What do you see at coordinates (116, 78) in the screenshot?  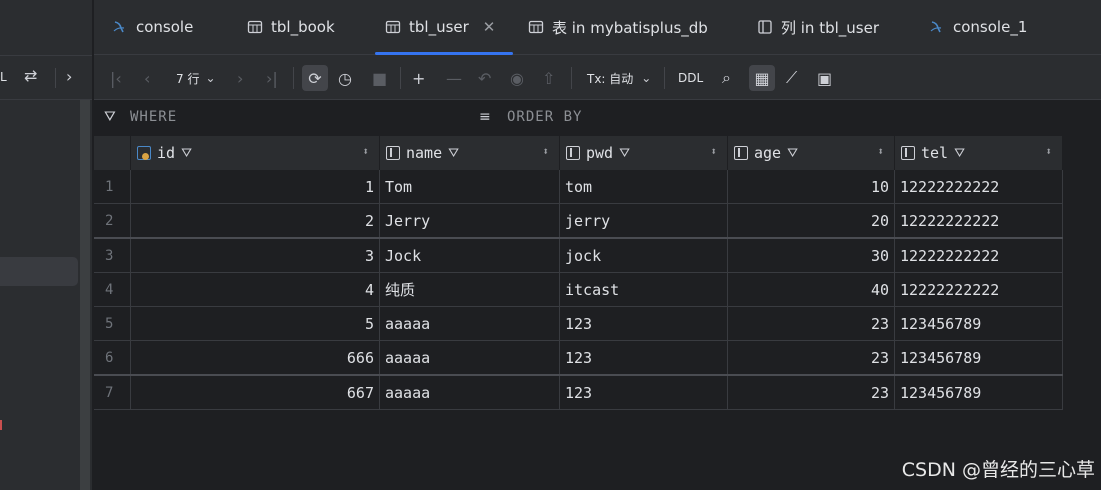 I see `first-page-icon: |‹` at bounding box center [116, 78].